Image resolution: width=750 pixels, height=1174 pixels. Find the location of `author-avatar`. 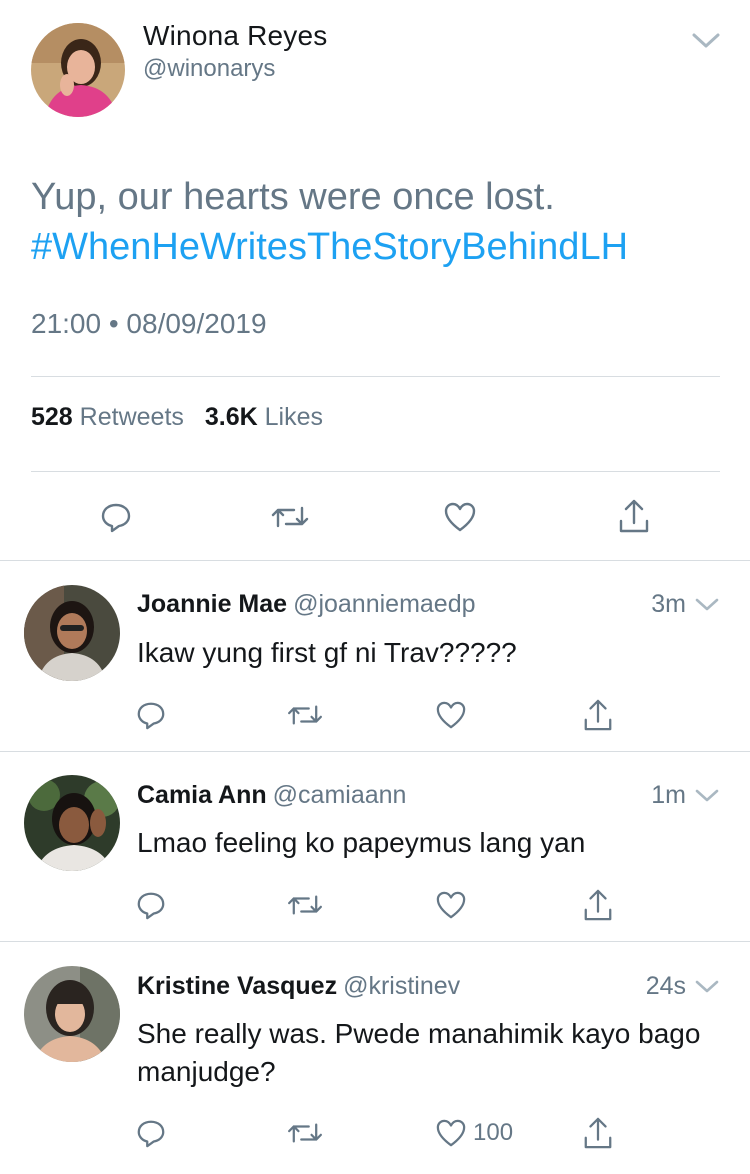

author-avatar is located at coordinates (78, 70).